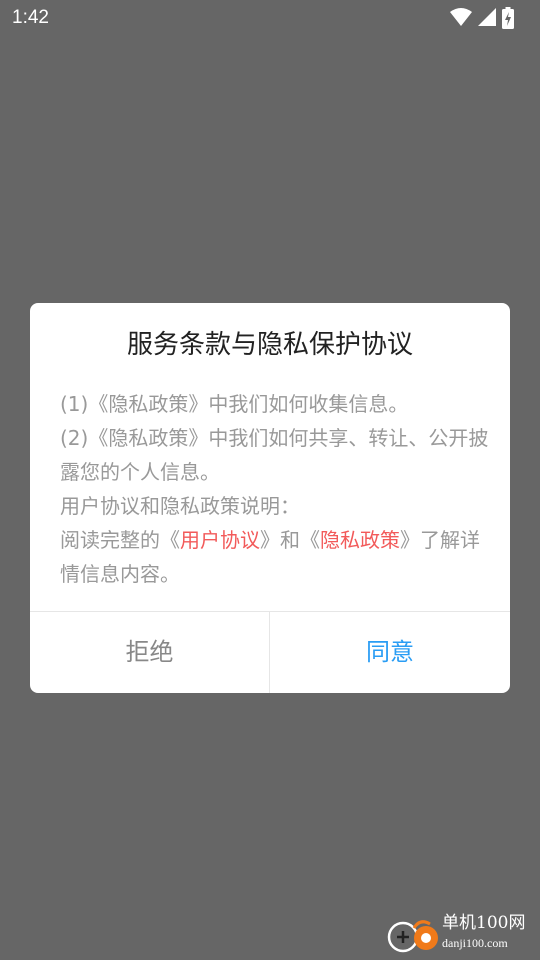 The height and width of the screenshot is (960, 540). I want to click on battery-charging-icon, so click(508, 18).